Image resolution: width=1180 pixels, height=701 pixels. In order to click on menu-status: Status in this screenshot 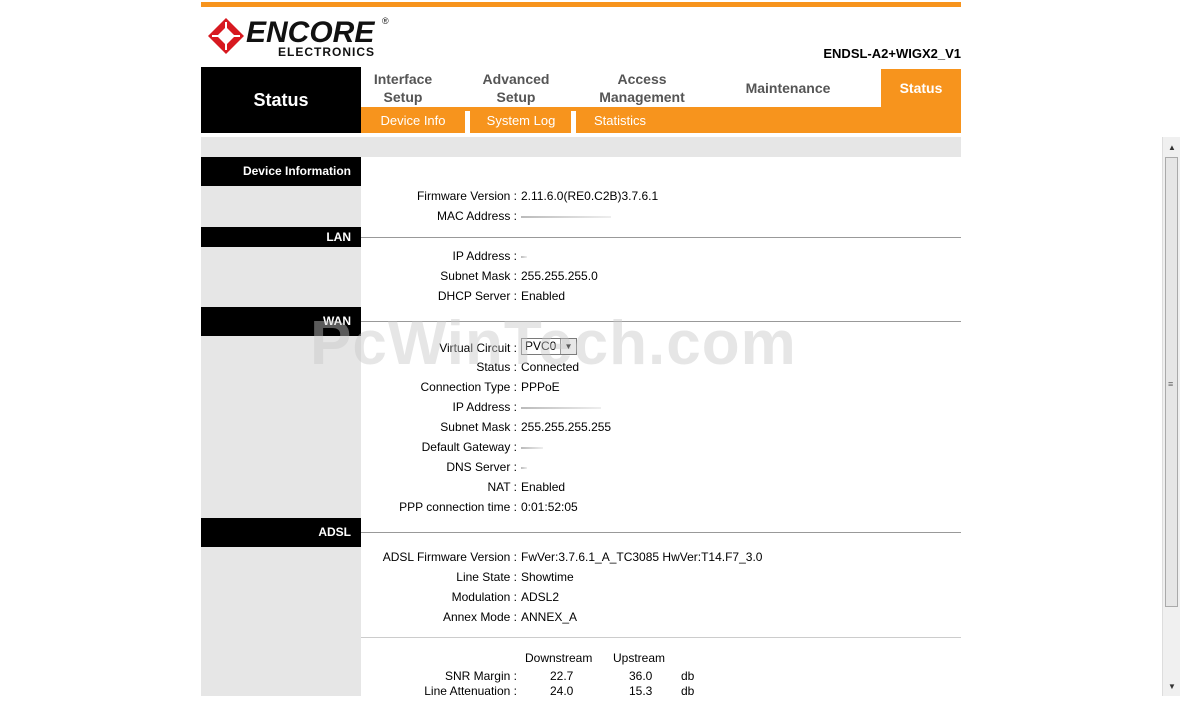, I will do `click(921, 88)`.